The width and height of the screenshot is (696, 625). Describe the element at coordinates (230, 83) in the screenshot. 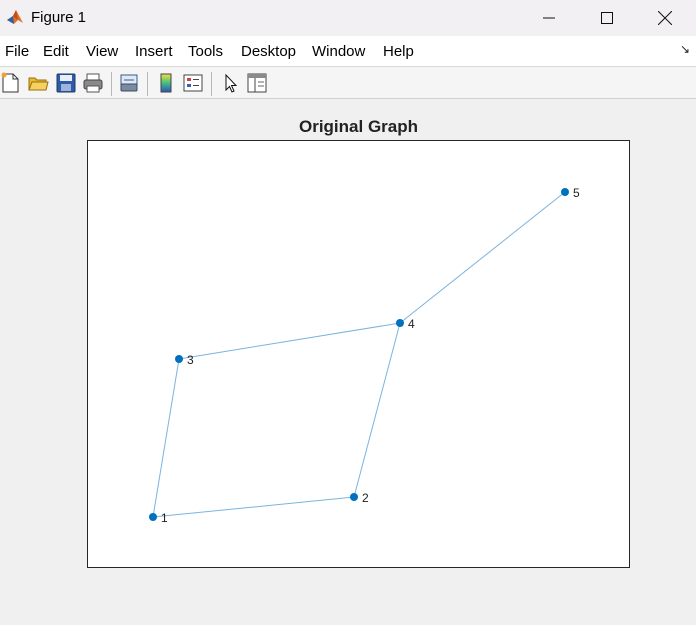

I see `pointer-icon` at that location.